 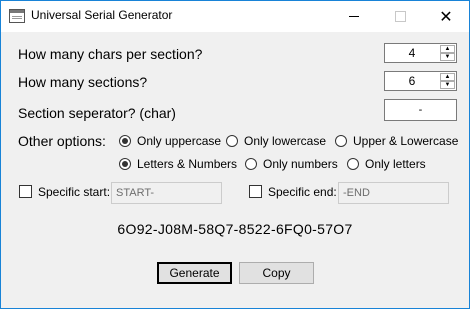 I want to click on sections-up-arrow-icon: ▲, so click(x=447, y=77).